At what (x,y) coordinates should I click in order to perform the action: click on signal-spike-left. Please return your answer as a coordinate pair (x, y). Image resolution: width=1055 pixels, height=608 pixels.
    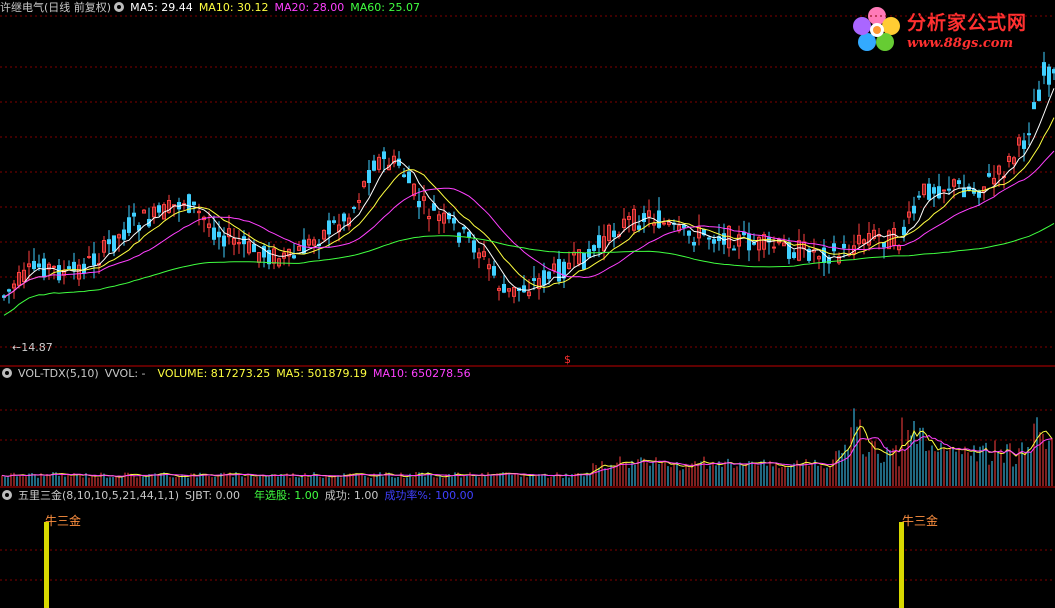
    Looking at the image, I should click on (46, 565).